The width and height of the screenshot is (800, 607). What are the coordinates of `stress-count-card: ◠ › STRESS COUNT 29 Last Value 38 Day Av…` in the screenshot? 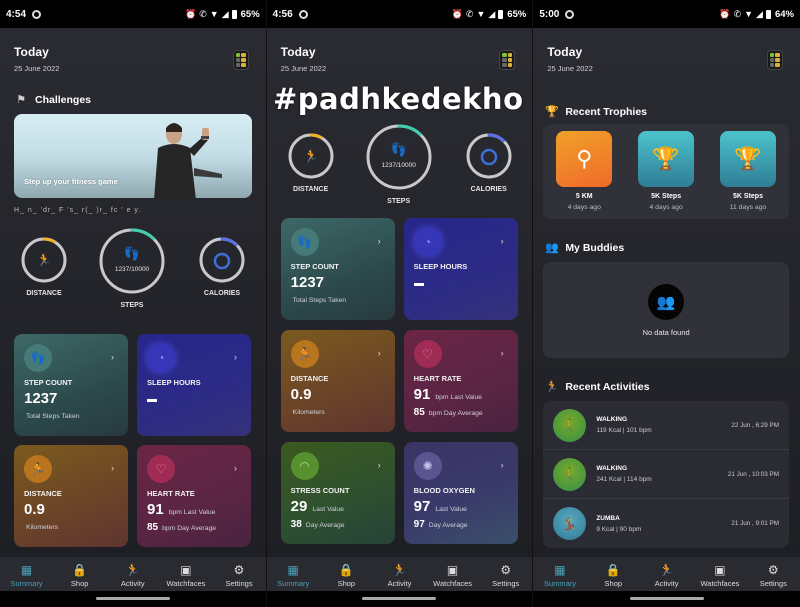 It's located at (337, 493).